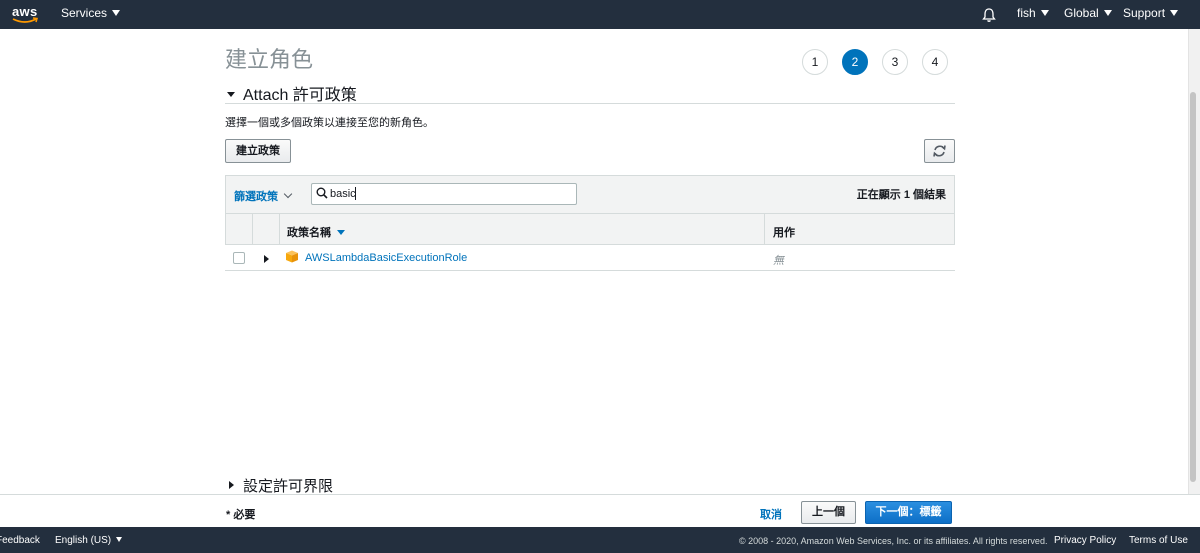 This screenshot has height=553, width=1200. I want to click on services-menu: Services, so click(91, 14).